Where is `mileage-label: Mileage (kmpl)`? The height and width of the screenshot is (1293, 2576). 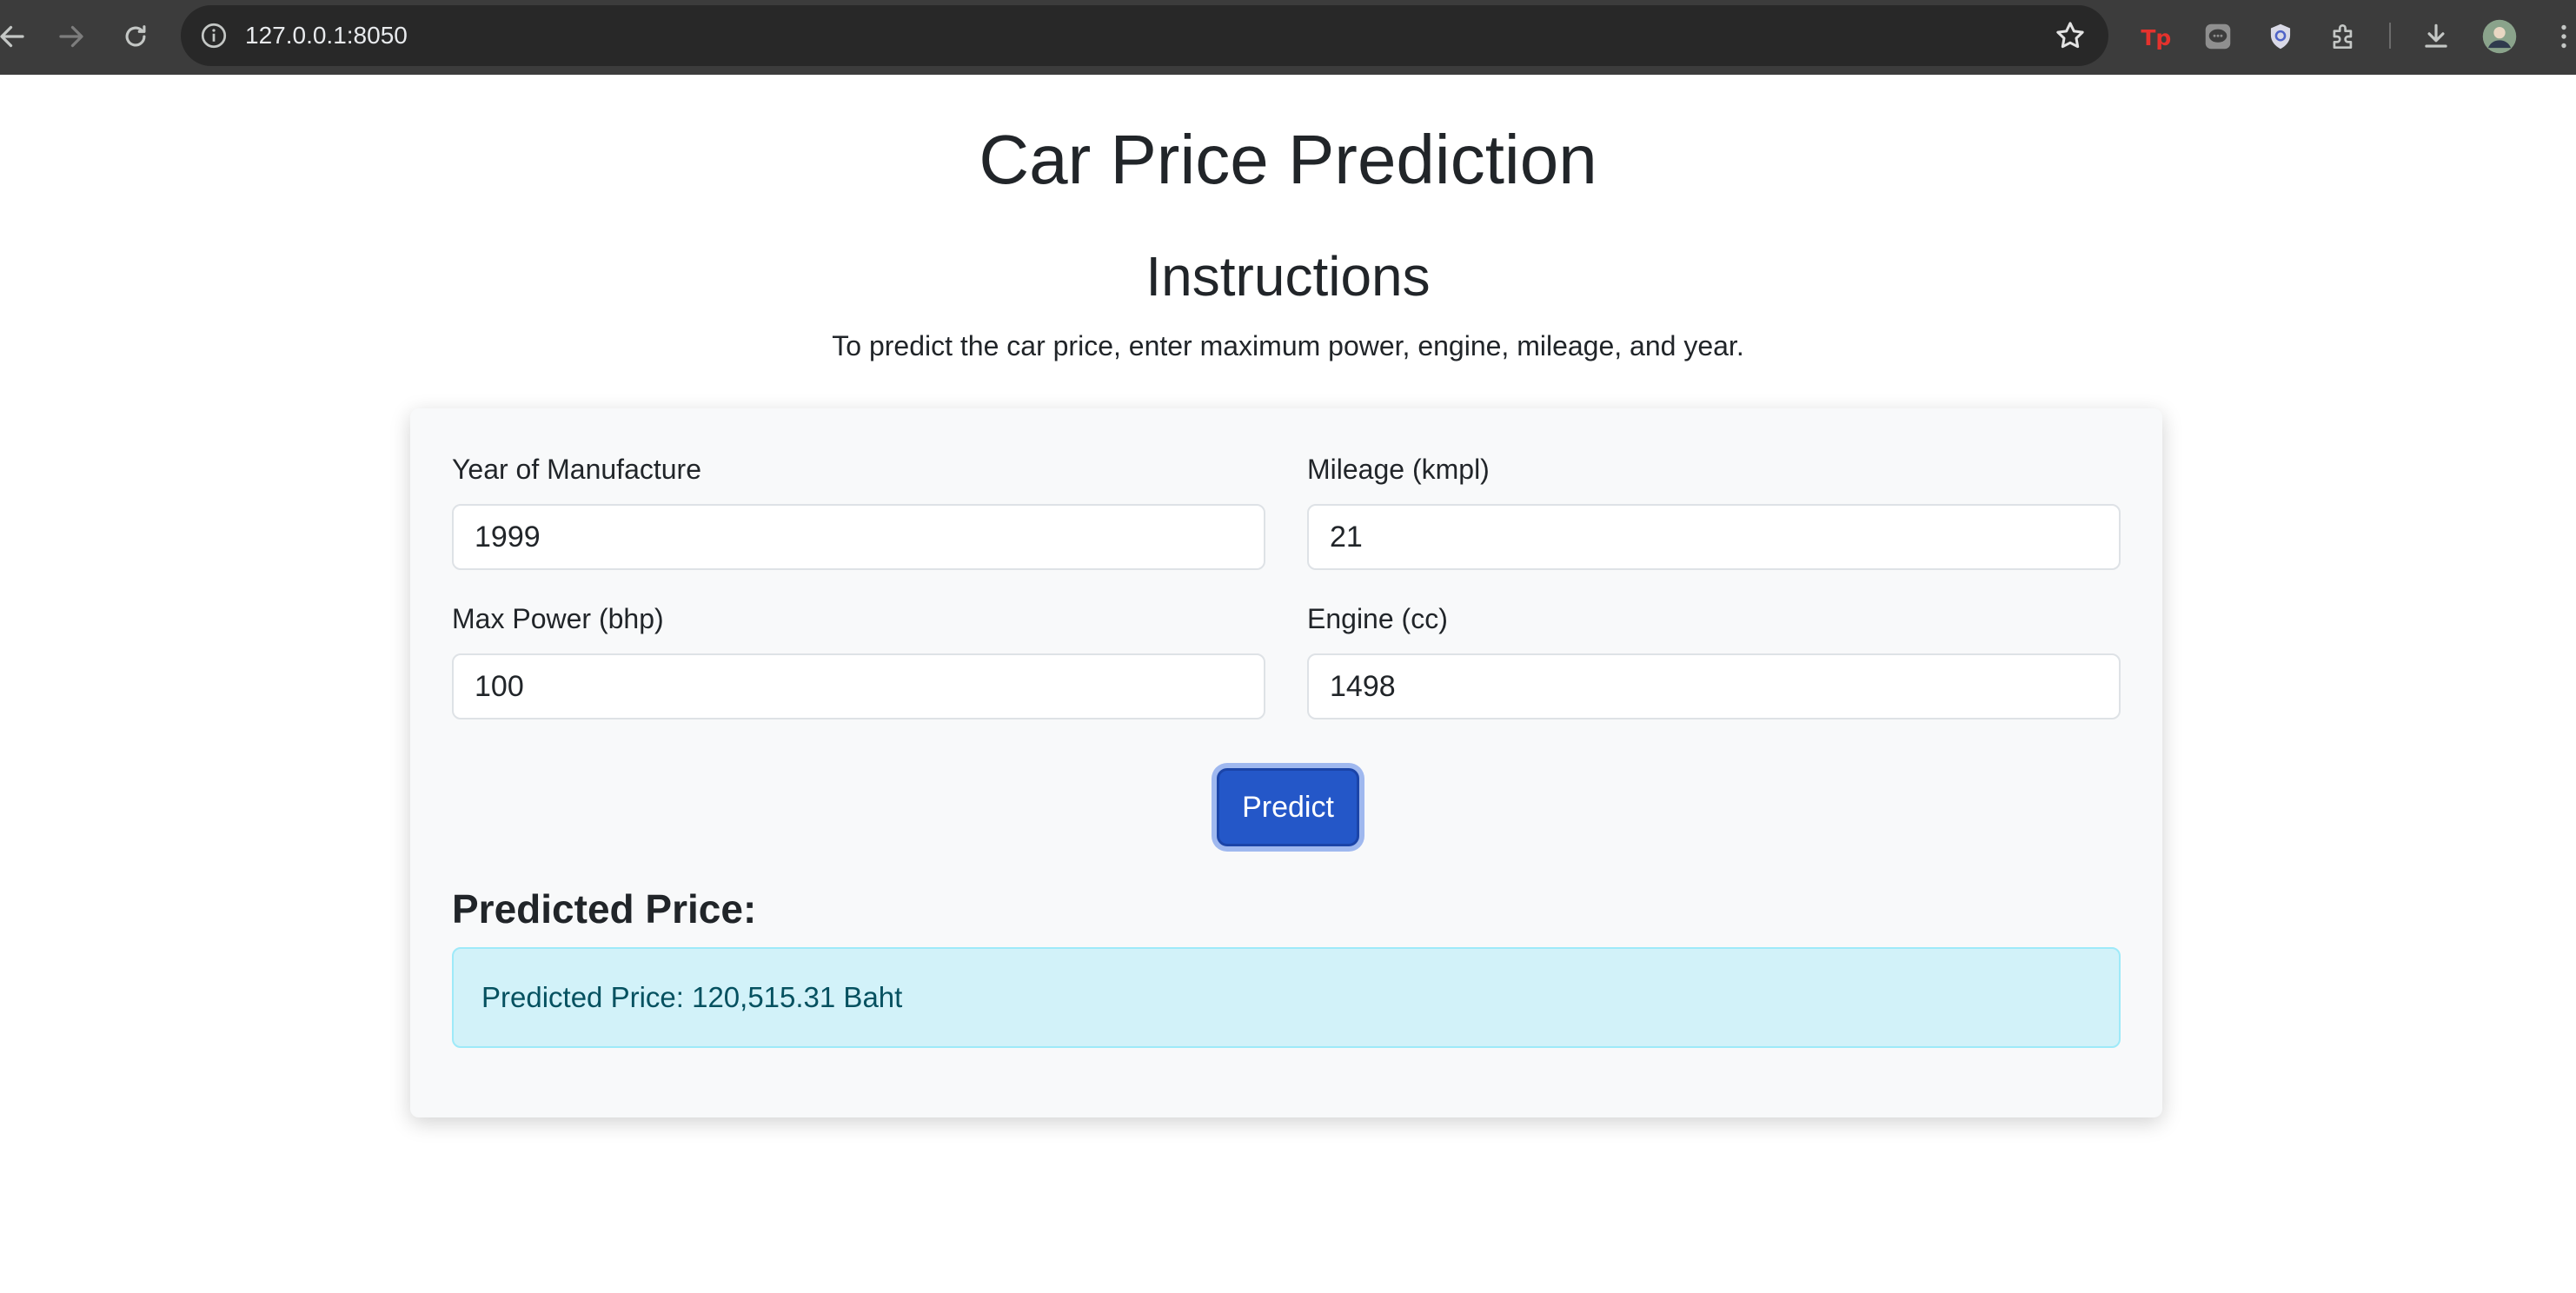
mileage-label: Mileage (kmpl) is located at coordinates (1398, 469).